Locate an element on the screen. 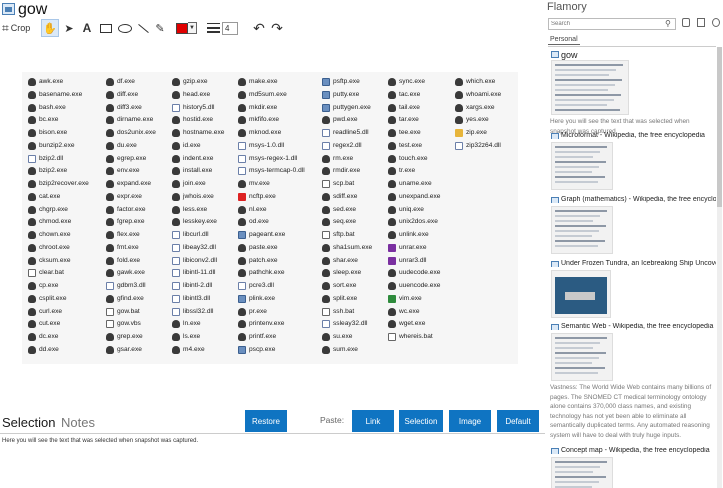 Image resolution: width=723 pixels, height=488 pixels. document-icon is located at coordinates (701, 22).